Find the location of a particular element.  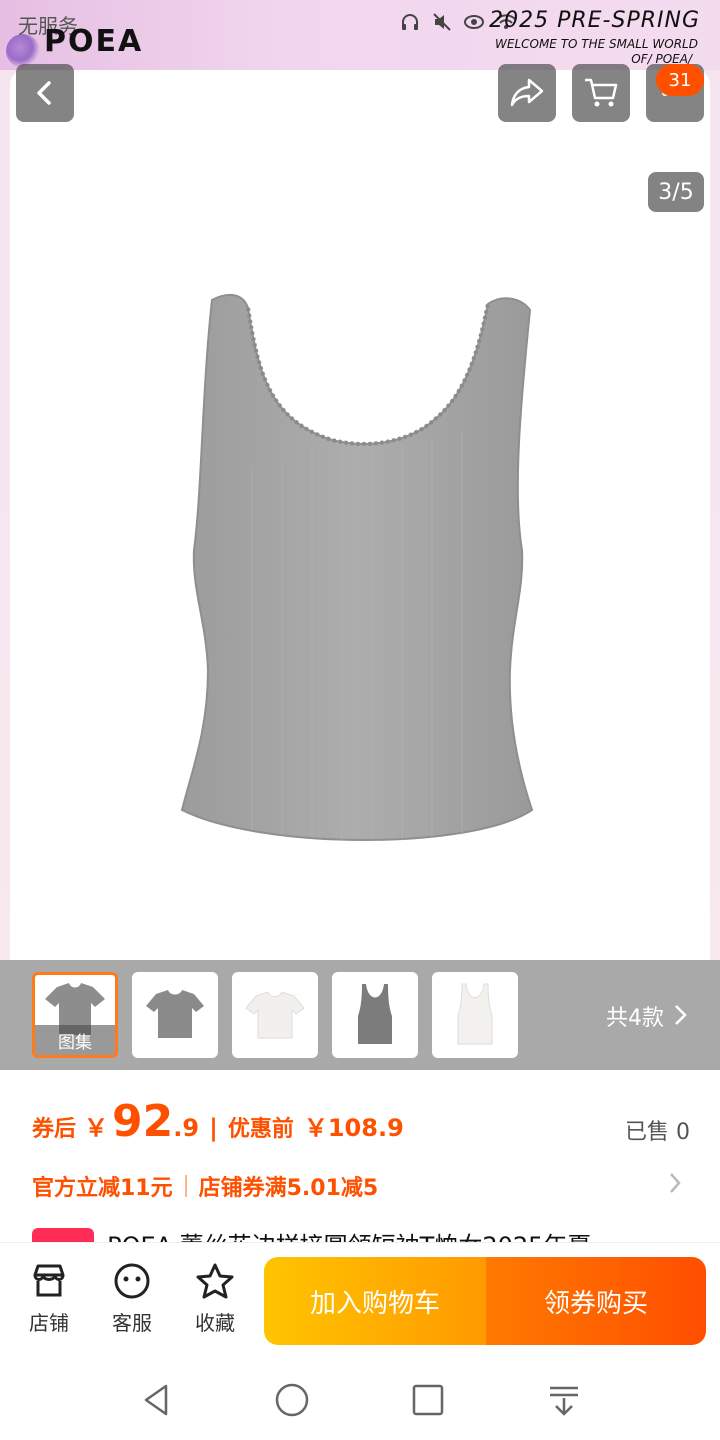

thumbnail-gray-tshirt is located at coordinates (175, 1015).